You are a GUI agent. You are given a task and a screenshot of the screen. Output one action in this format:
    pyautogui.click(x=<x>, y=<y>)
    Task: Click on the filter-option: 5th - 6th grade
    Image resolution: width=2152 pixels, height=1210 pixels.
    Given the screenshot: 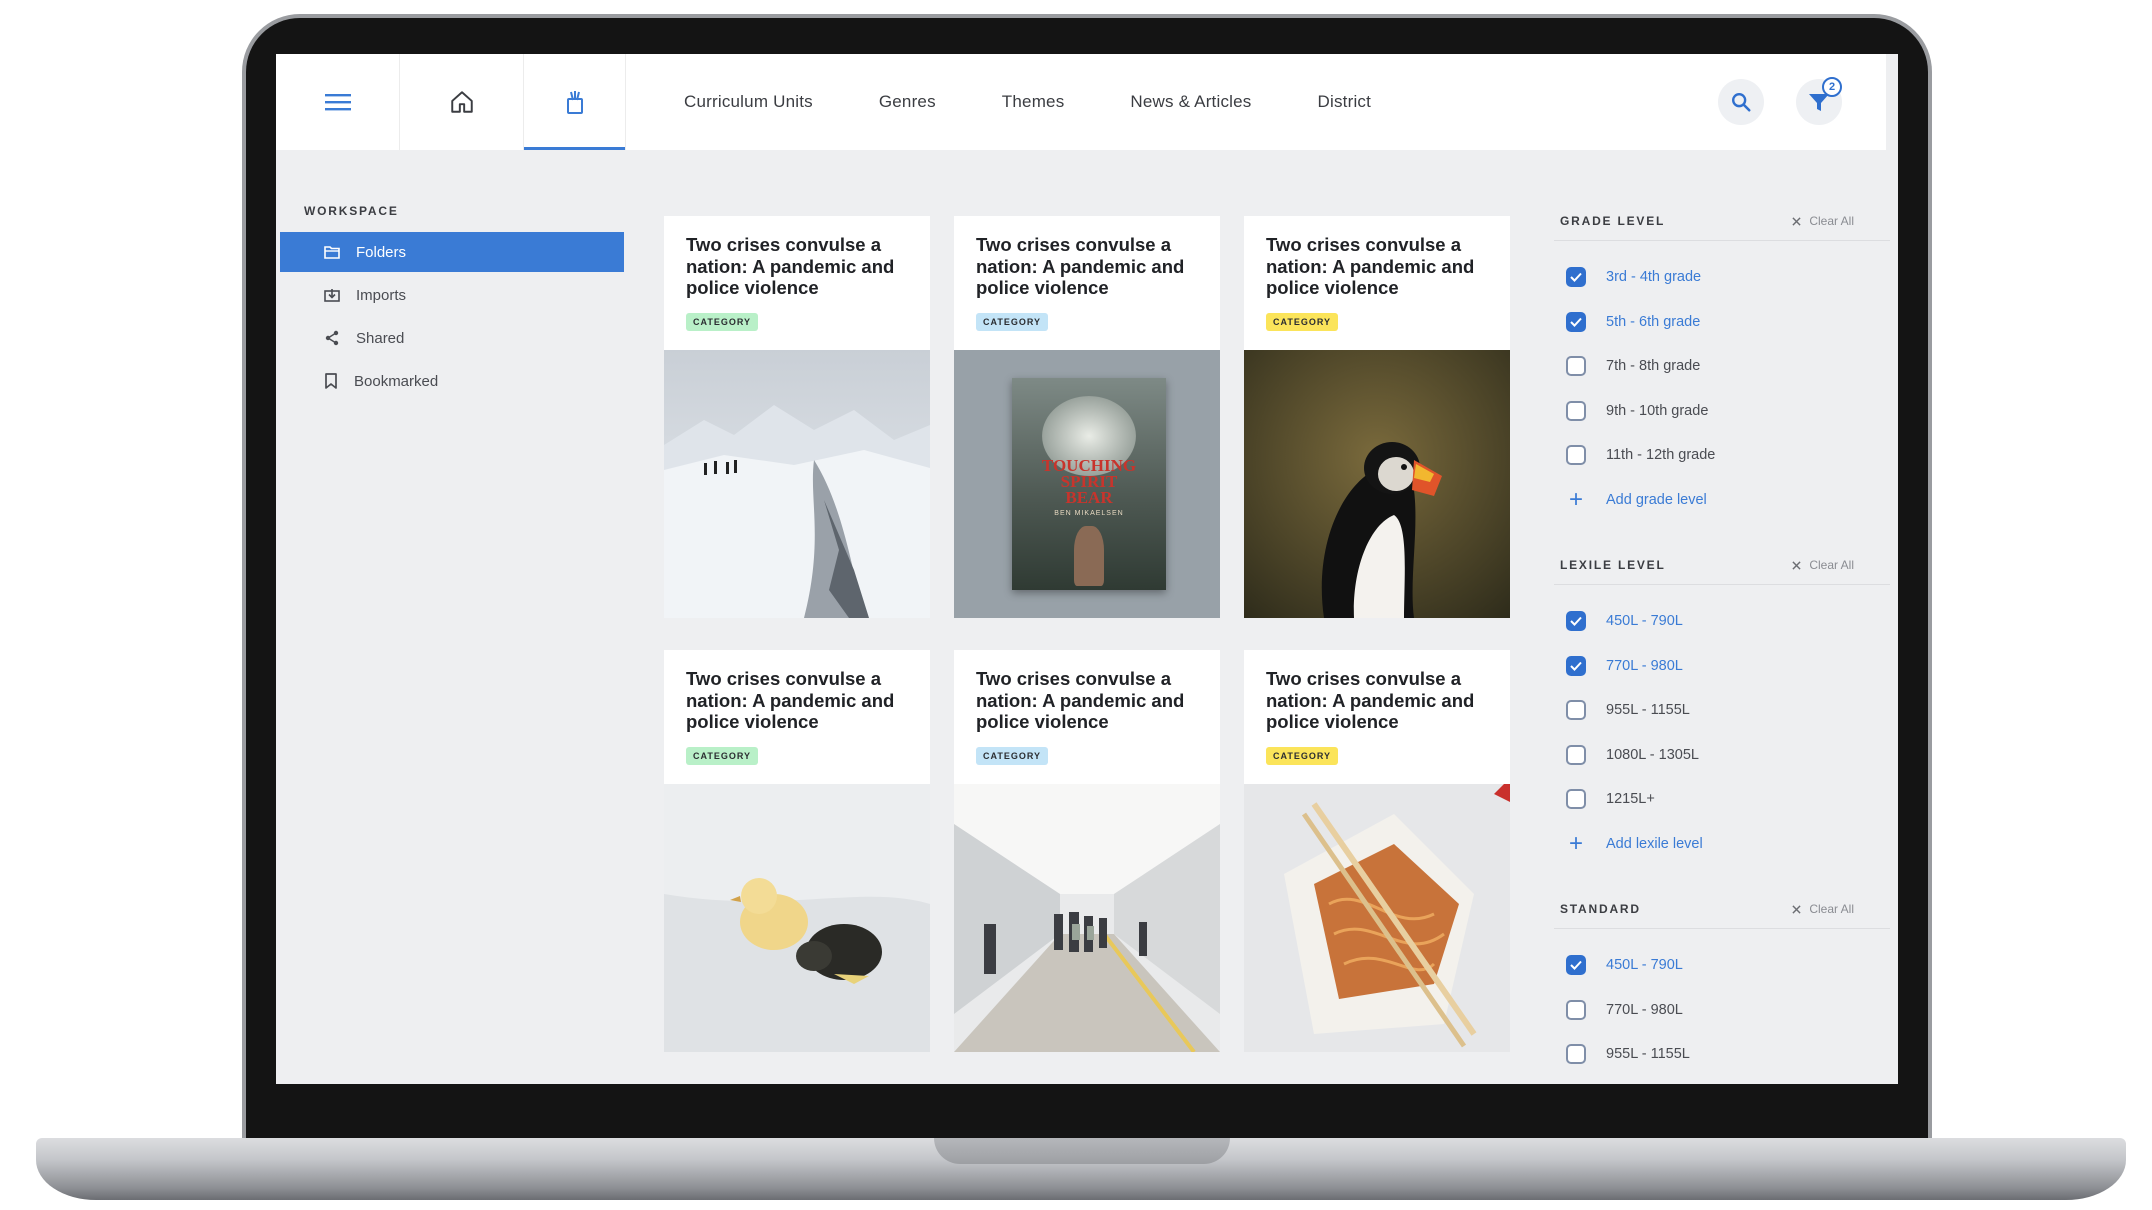 What is the action you would take?
    pyautogui.click(x=1722, y=322)
    